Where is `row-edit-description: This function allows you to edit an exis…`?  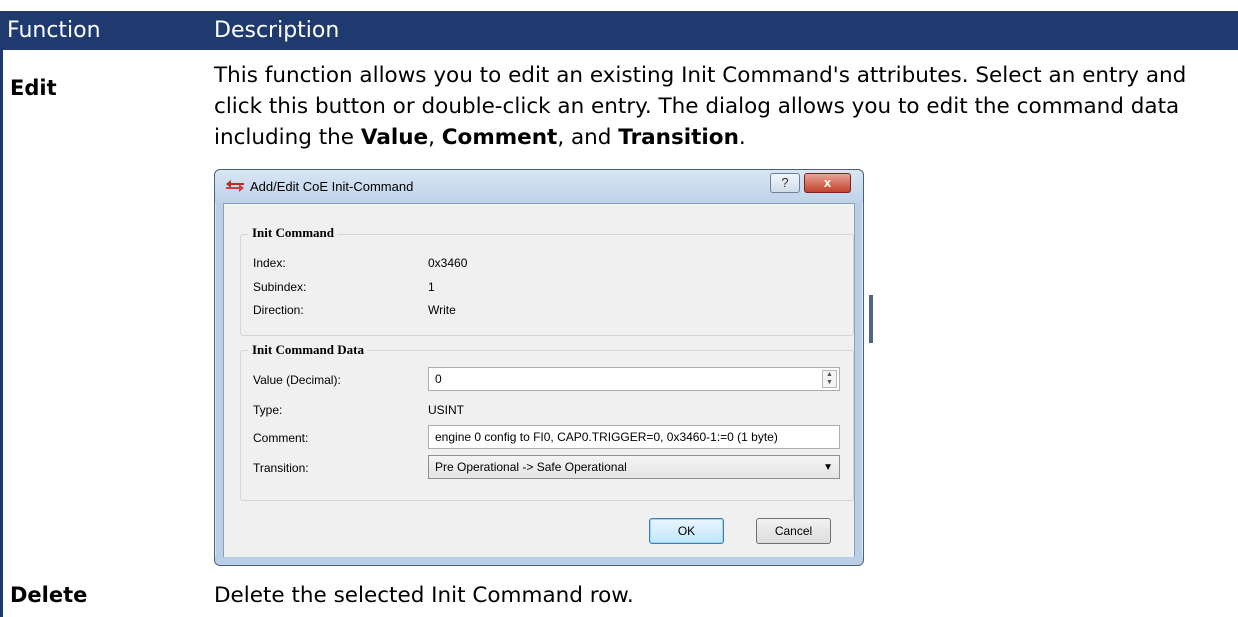
row-edit-description: This function allows you to edit an exis… is located at coordinates (724, 106).